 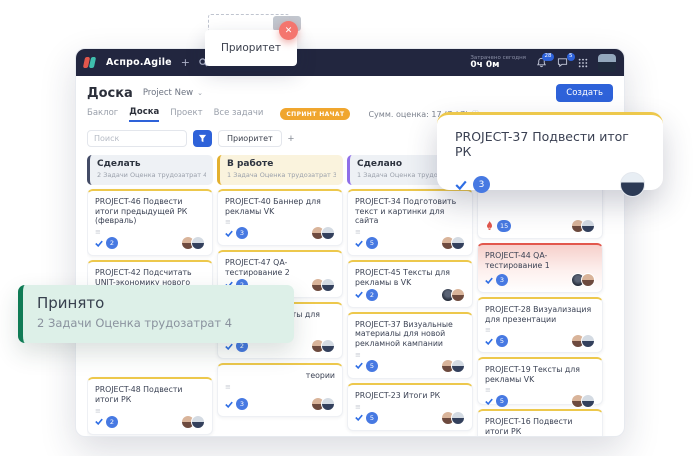 I want to click on task-card: PROJECT-45 Тексты для рекламы в VK 2, so click(x=410, y=284).